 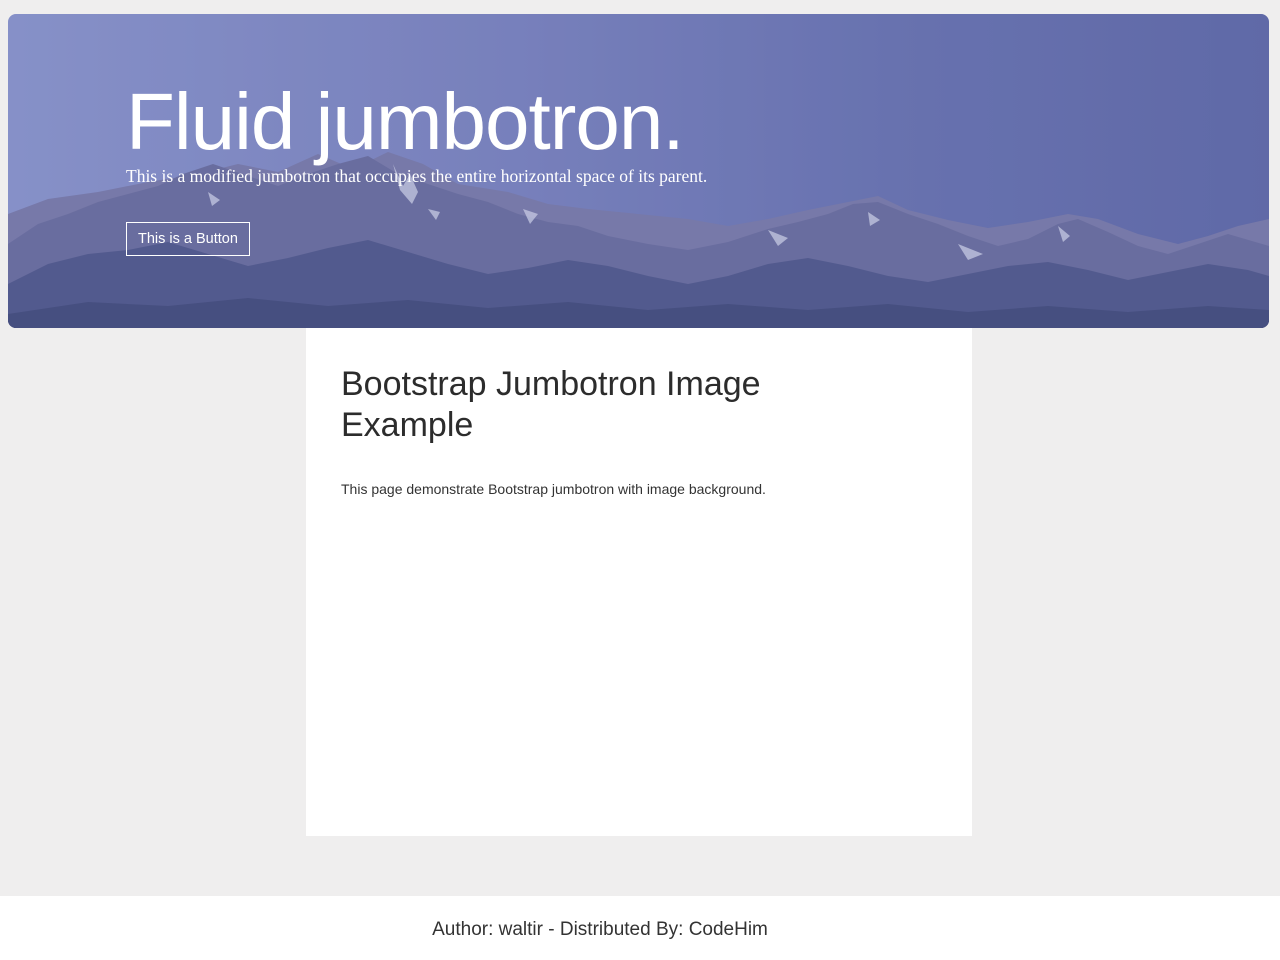 I want to click on footer: Author: waltir - Distributed By: CodeHim, so click(x=640, y=928).